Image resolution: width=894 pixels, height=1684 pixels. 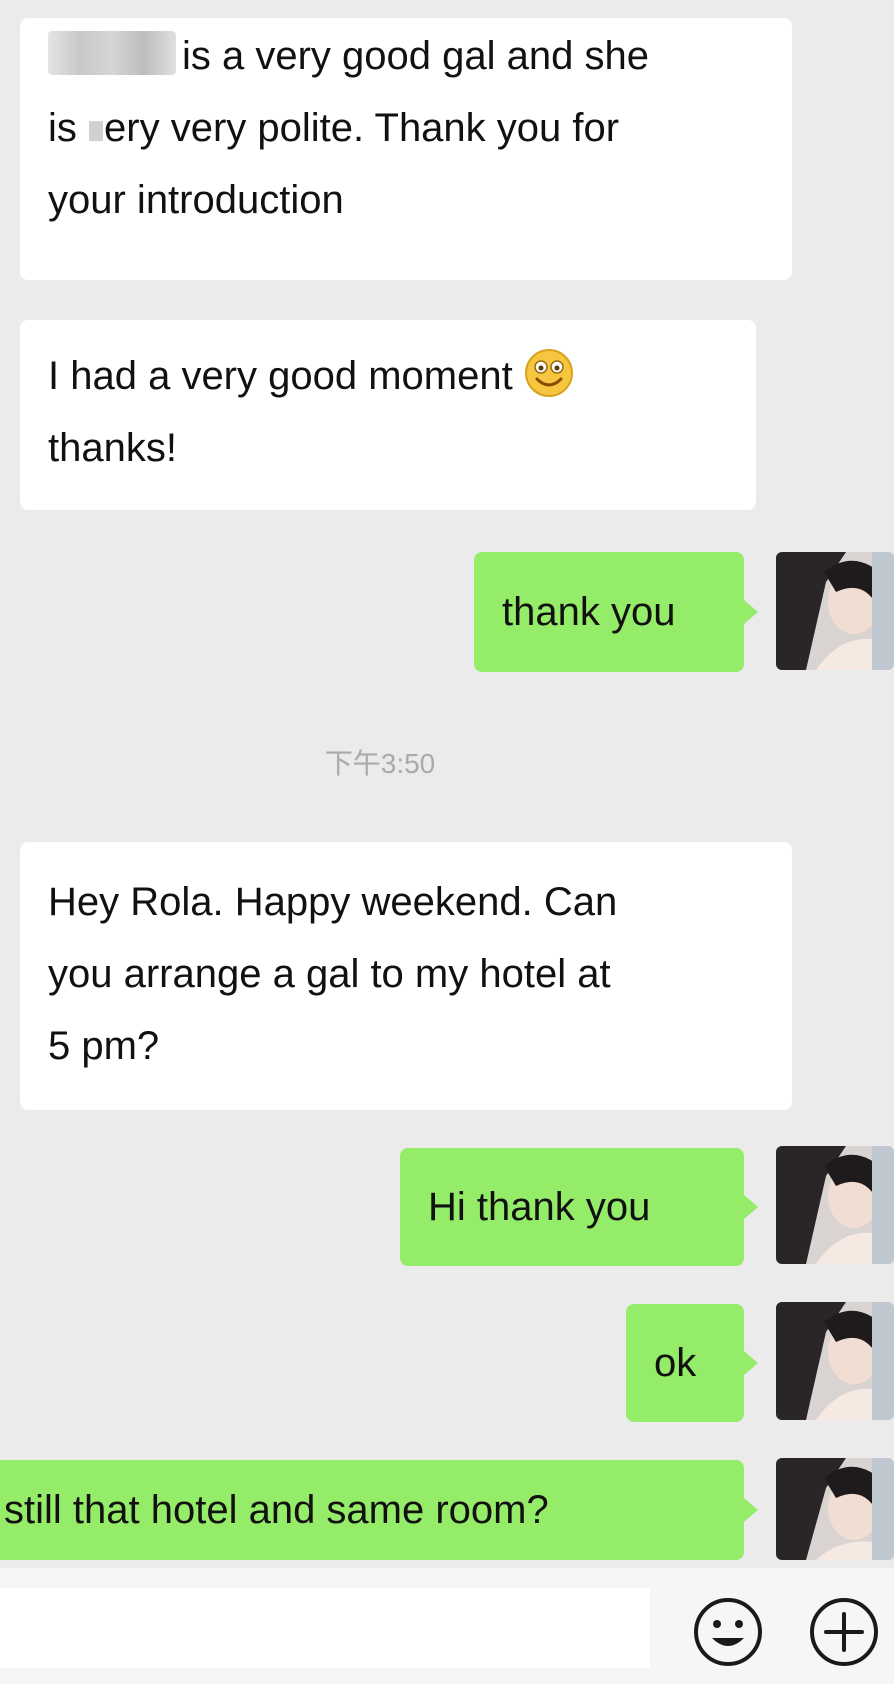 I want to click on message-line: your introduction, so click(x=196, y=200).